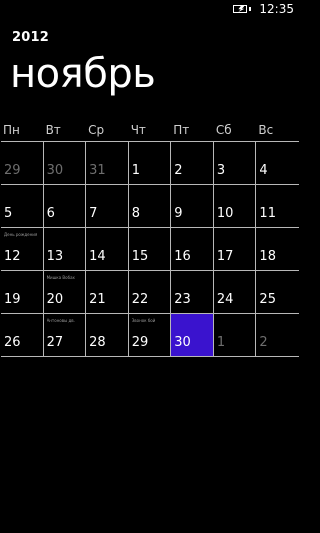 This screenshot has height=533, width=320. What do you see at coordinates (135, 213) in the screenshot?
I see `day-number: 8` at bounding box center [135, 213].